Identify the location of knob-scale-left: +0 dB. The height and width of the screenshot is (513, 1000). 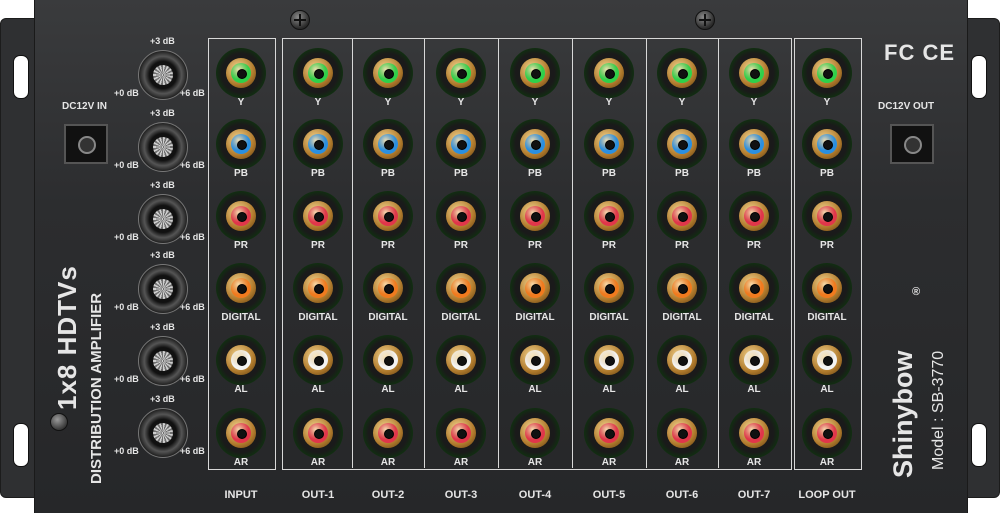
(126, 93).